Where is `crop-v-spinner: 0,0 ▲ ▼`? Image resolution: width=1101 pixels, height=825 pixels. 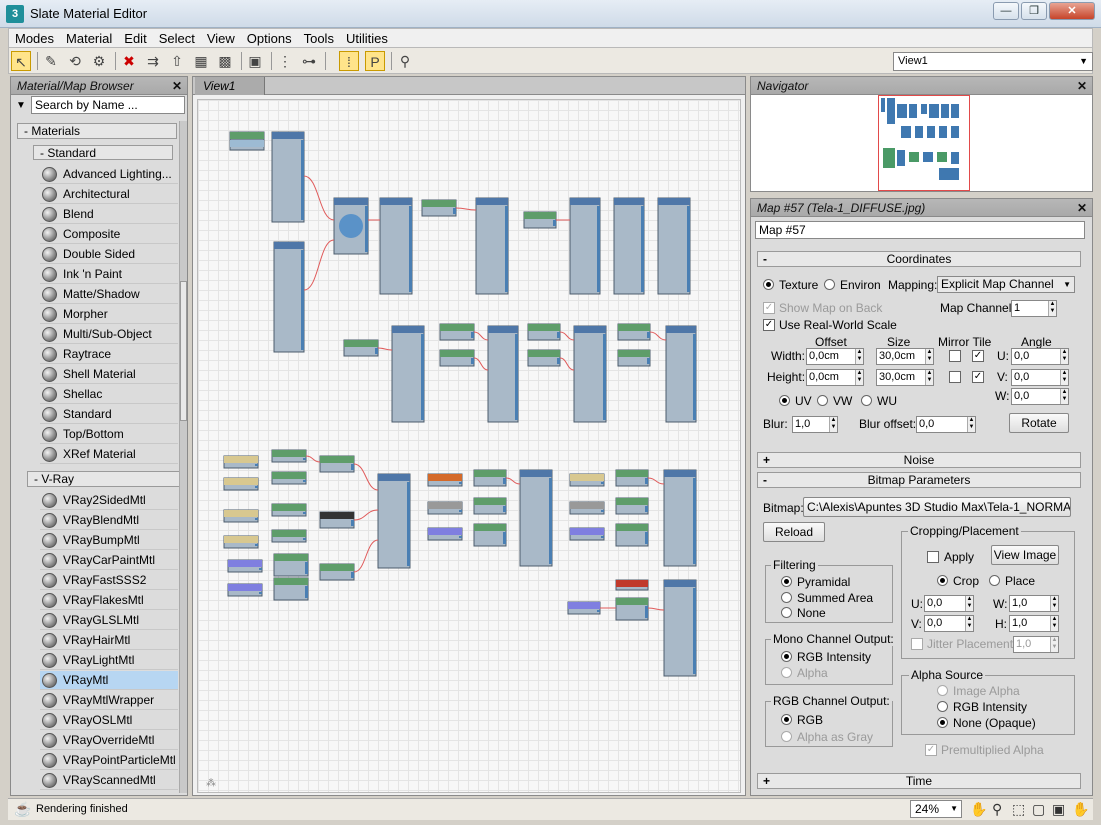
crop-v-spinner: 0,0 ▲ ▼ is located at coordinates (949, 623).